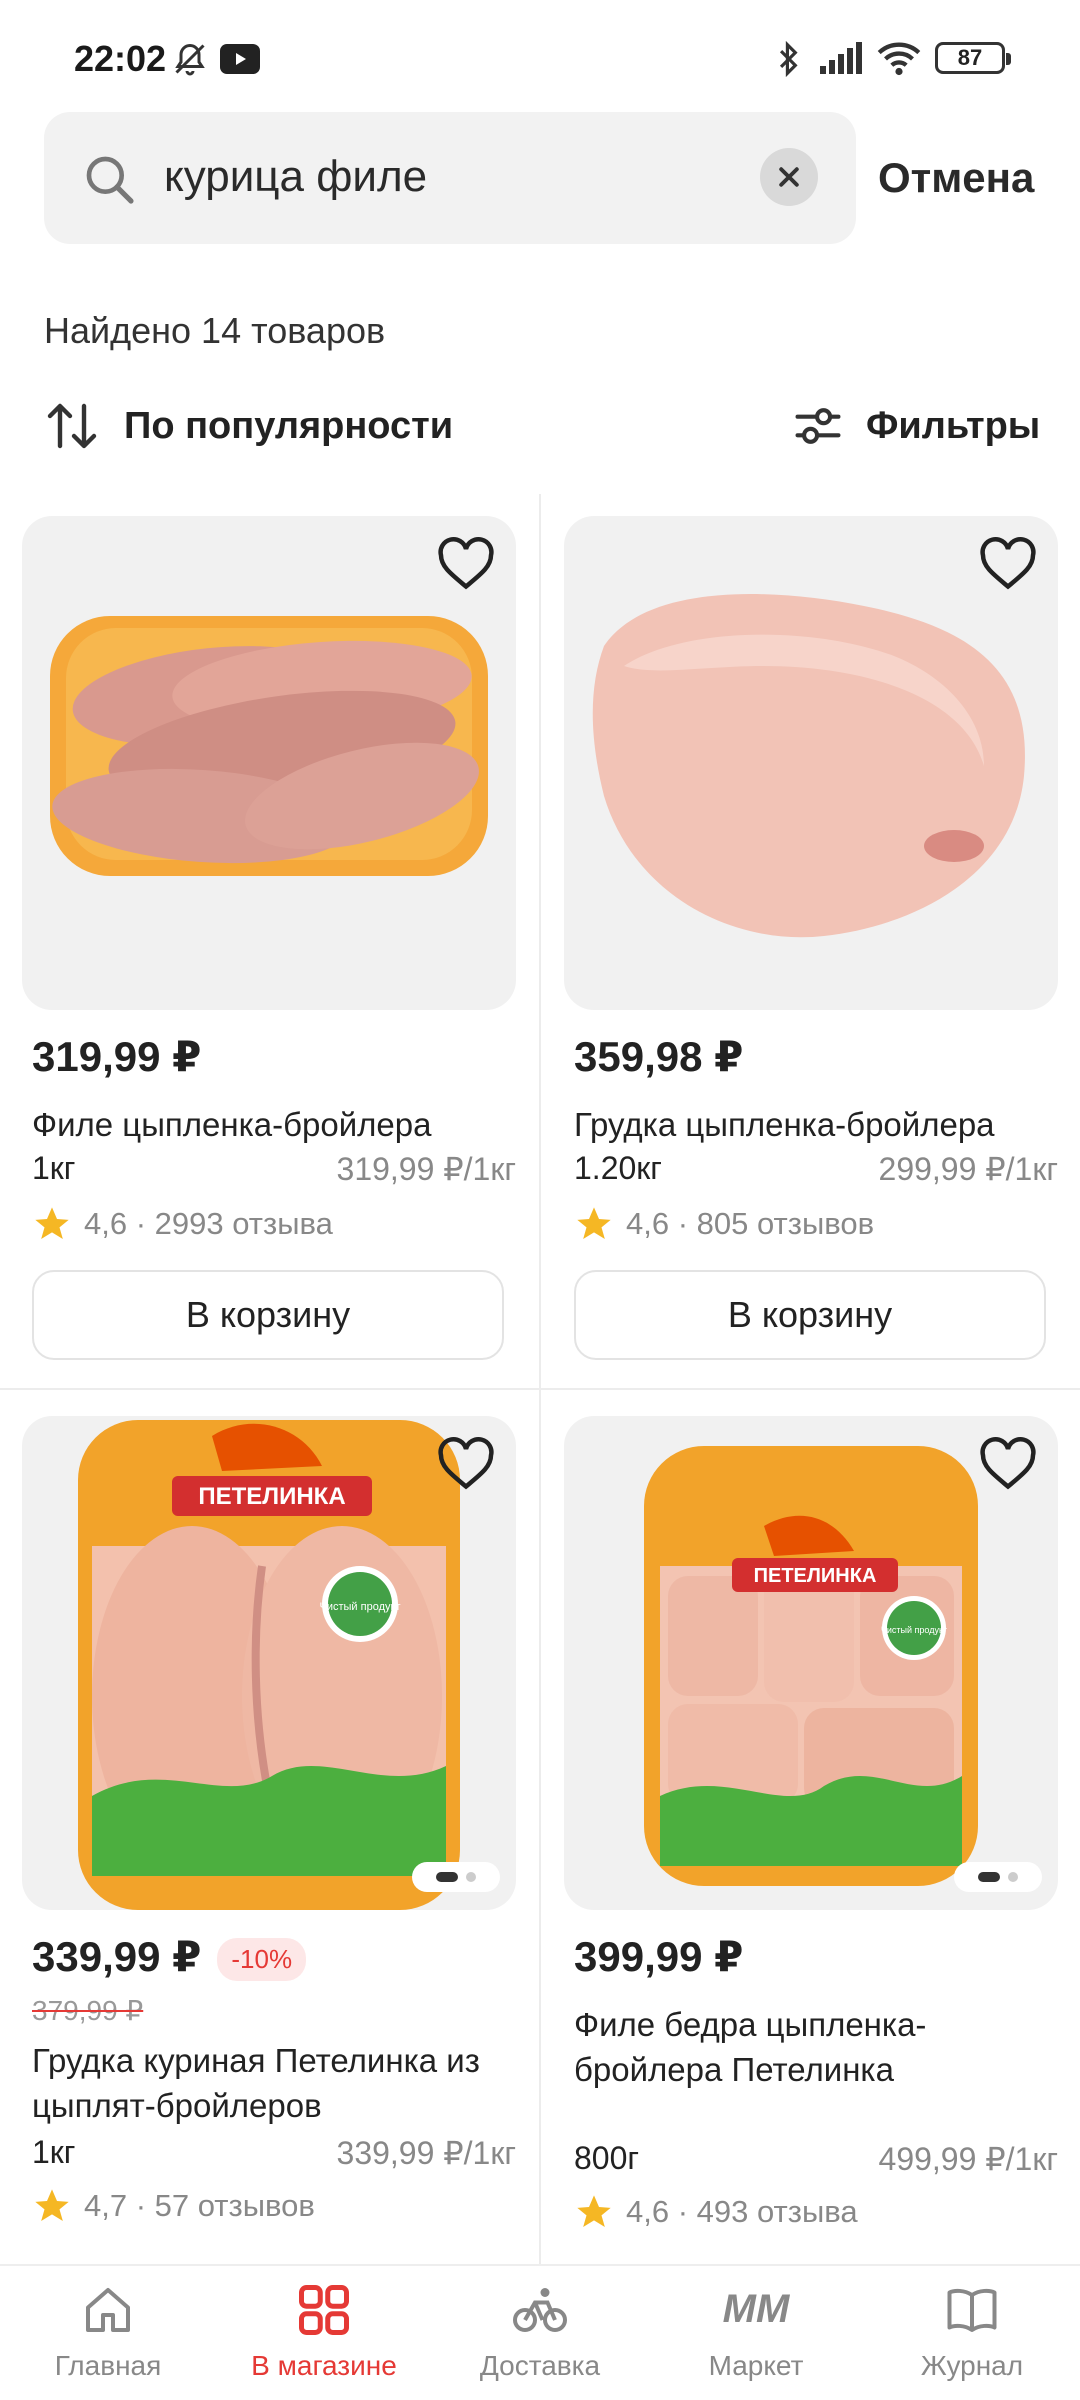  I want to click on filters-button: Фильтры, so click(916, 426).